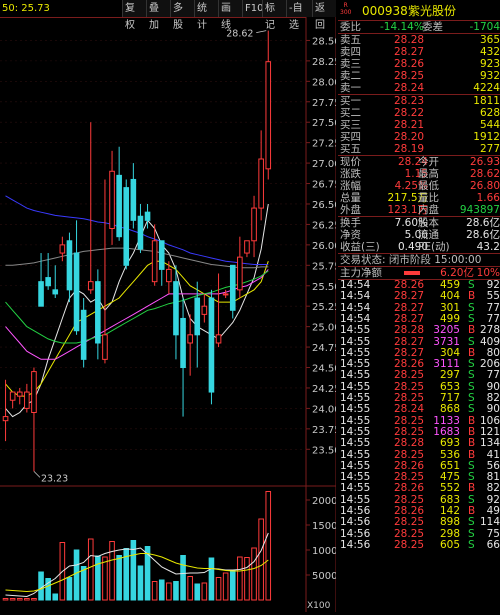 The height and width of the screenshot is (615, 500). Describe the element at coordinates (230, 15) in the screenshot. I see `toolbar-button: 画线` at that location.